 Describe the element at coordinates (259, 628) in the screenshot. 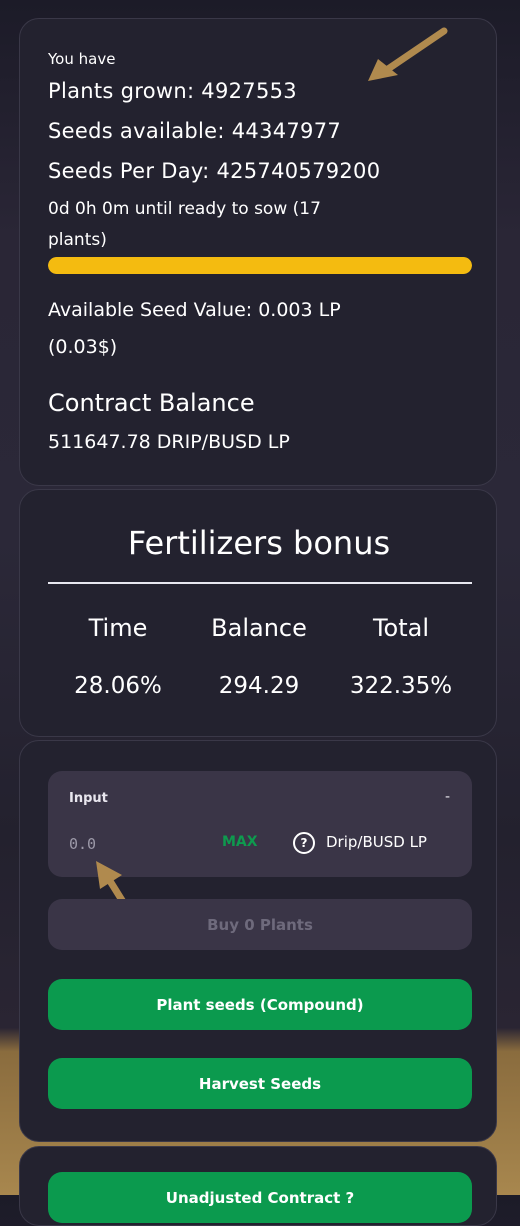

I see `bonus-header-balance: Balance` at that location.